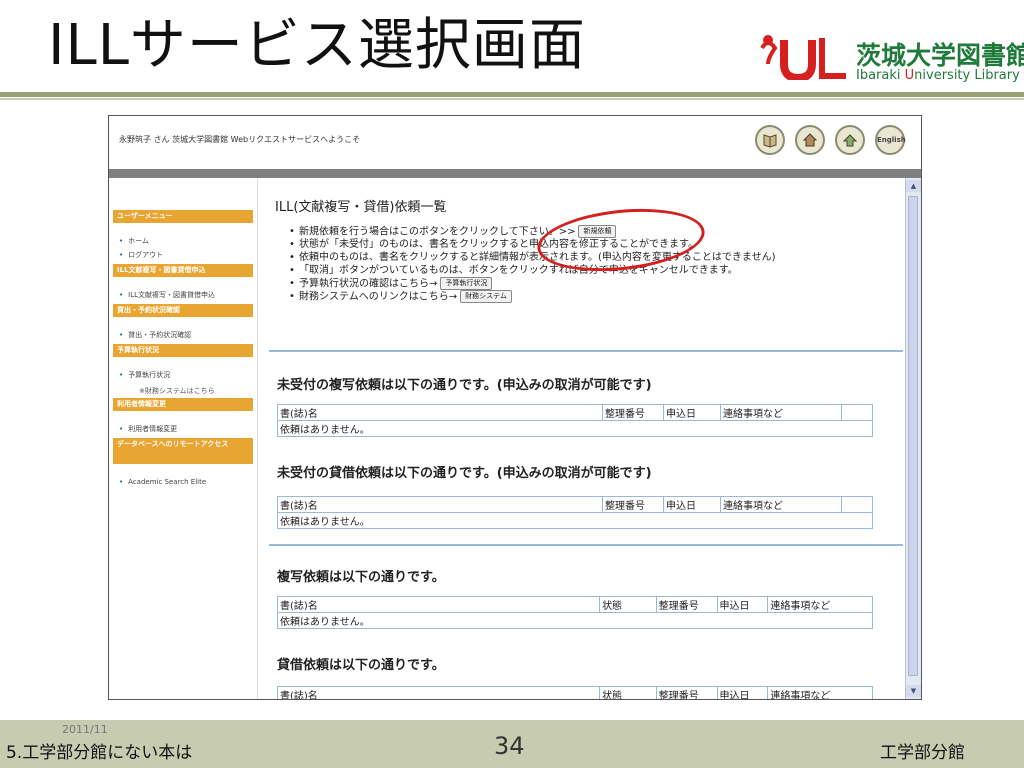 Image resolution: width=1024 pixels, height=768 pixels. I want to click on sidebar-item-budget: • 予算執行状況, so click(144, 375).